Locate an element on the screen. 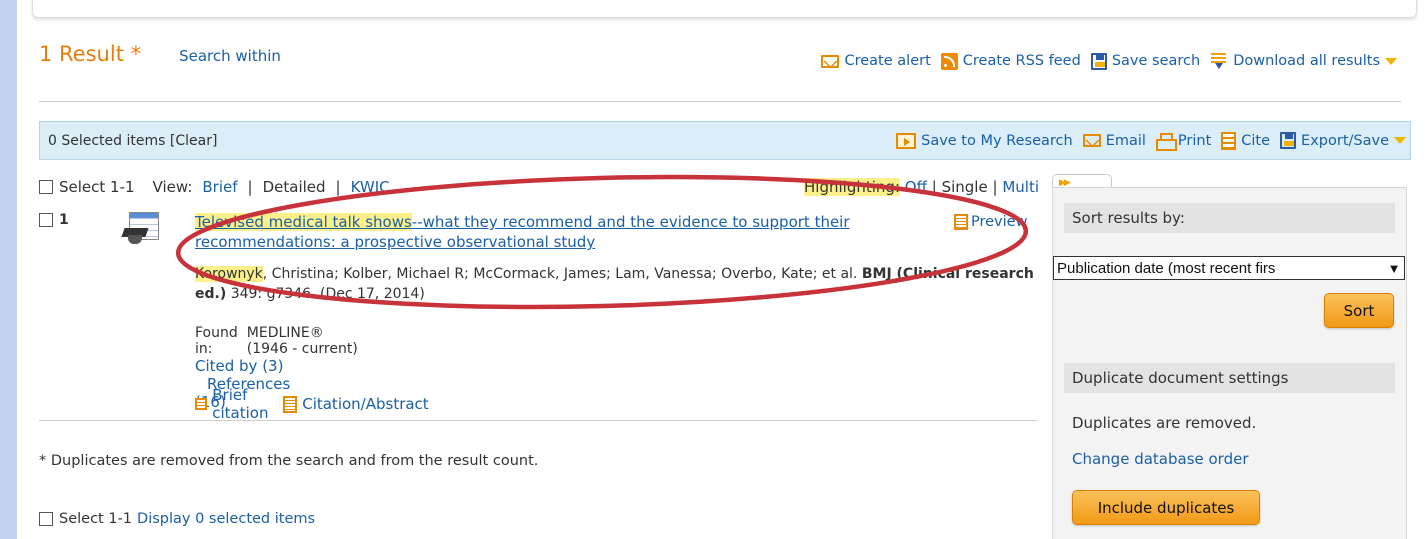  create-rss-button: Create RSS feed is located at coordinates (1010, 61).